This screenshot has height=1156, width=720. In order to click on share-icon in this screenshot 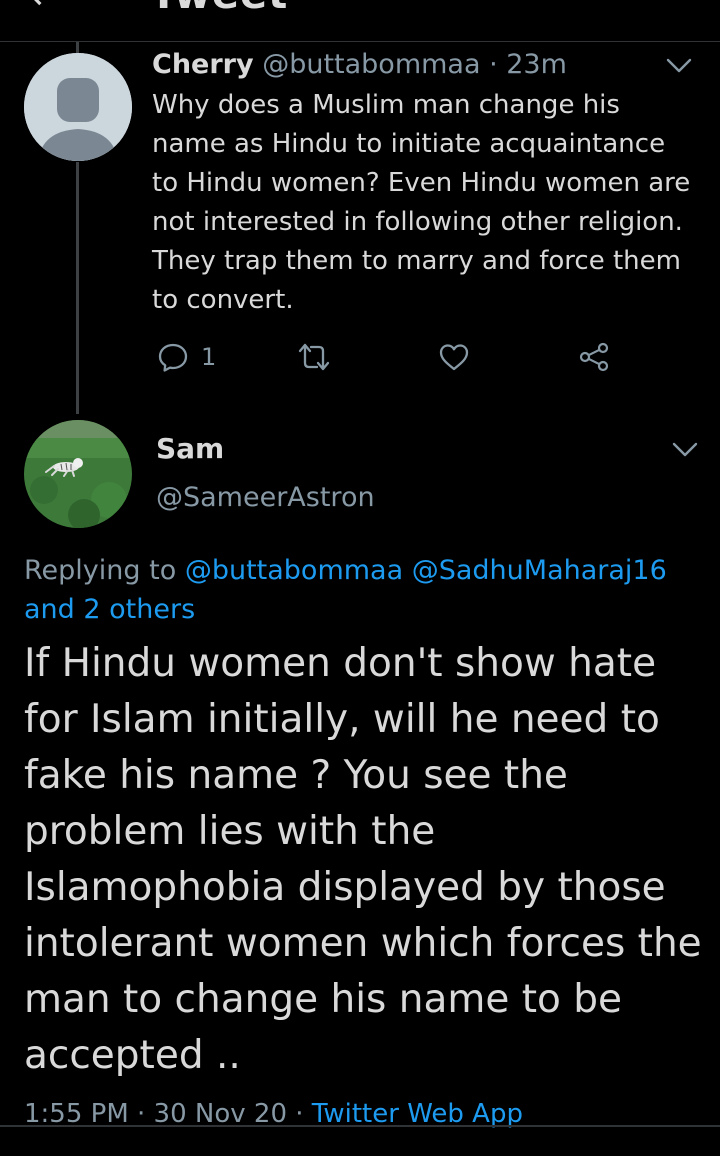, I will do `click(594, 357)`.